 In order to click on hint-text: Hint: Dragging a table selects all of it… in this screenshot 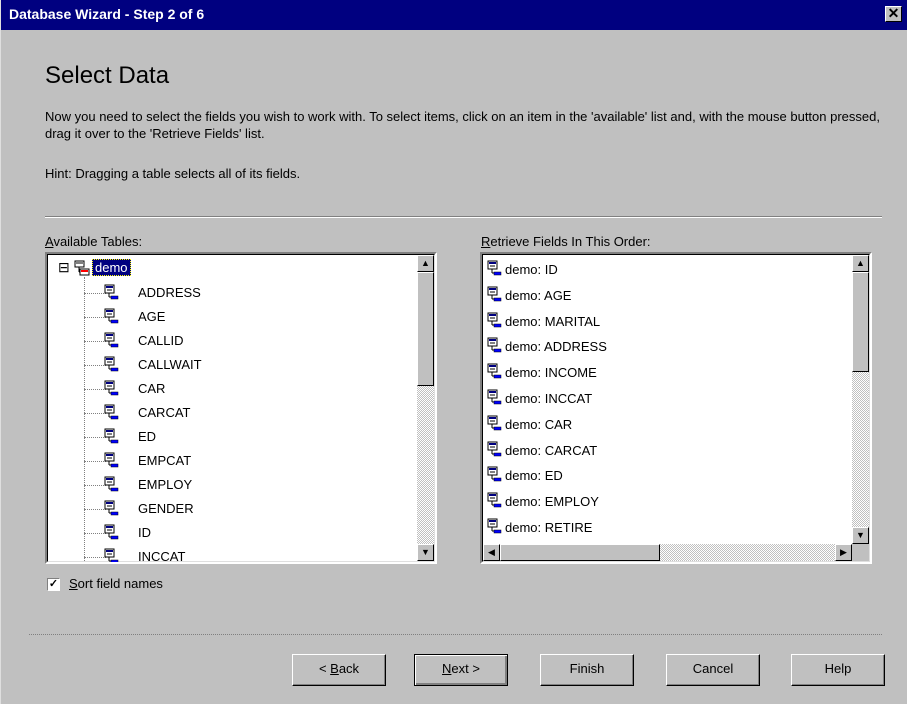, I will do `click(173, 173)`.